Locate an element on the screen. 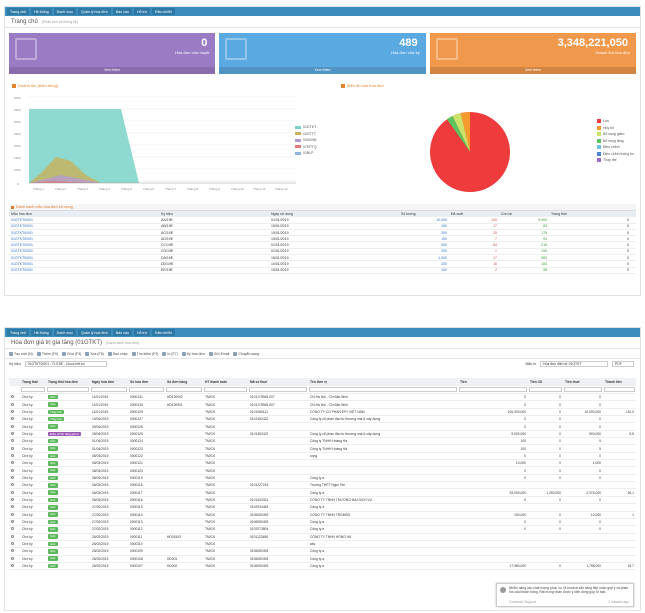  column-header: Mẫu hóa đơn is located at coordinates (84, 214).